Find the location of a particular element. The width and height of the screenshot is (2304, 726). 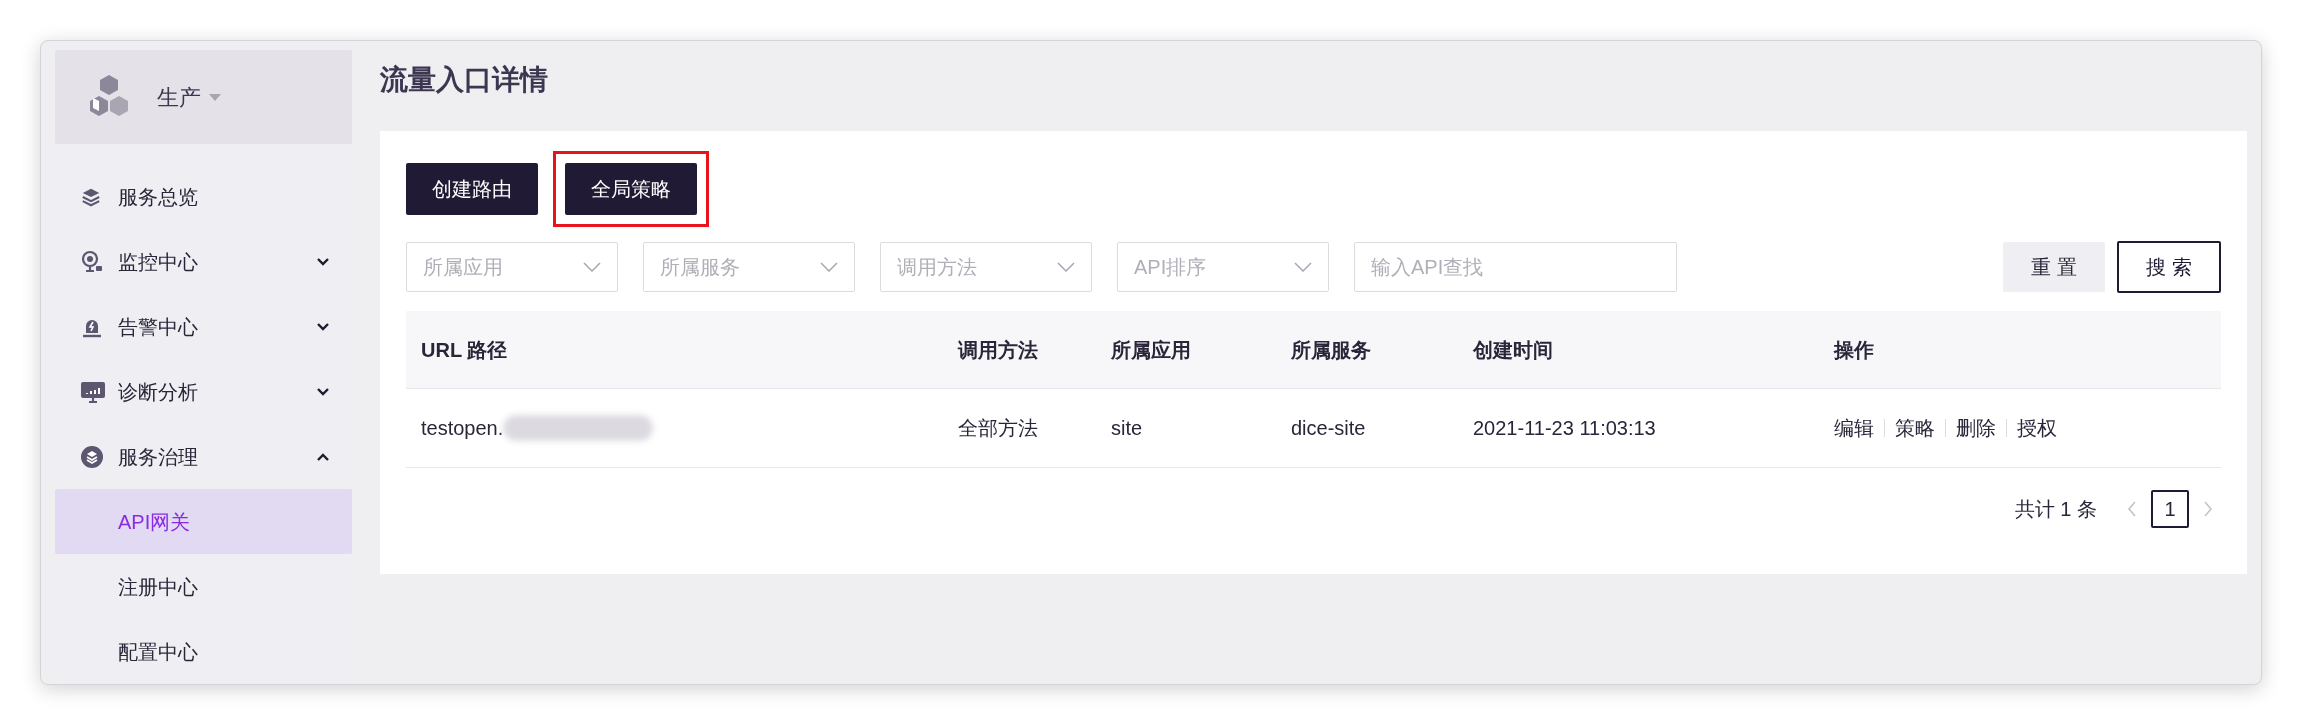

menu-label: 诊断分析 is located at coordinates (158, 392).